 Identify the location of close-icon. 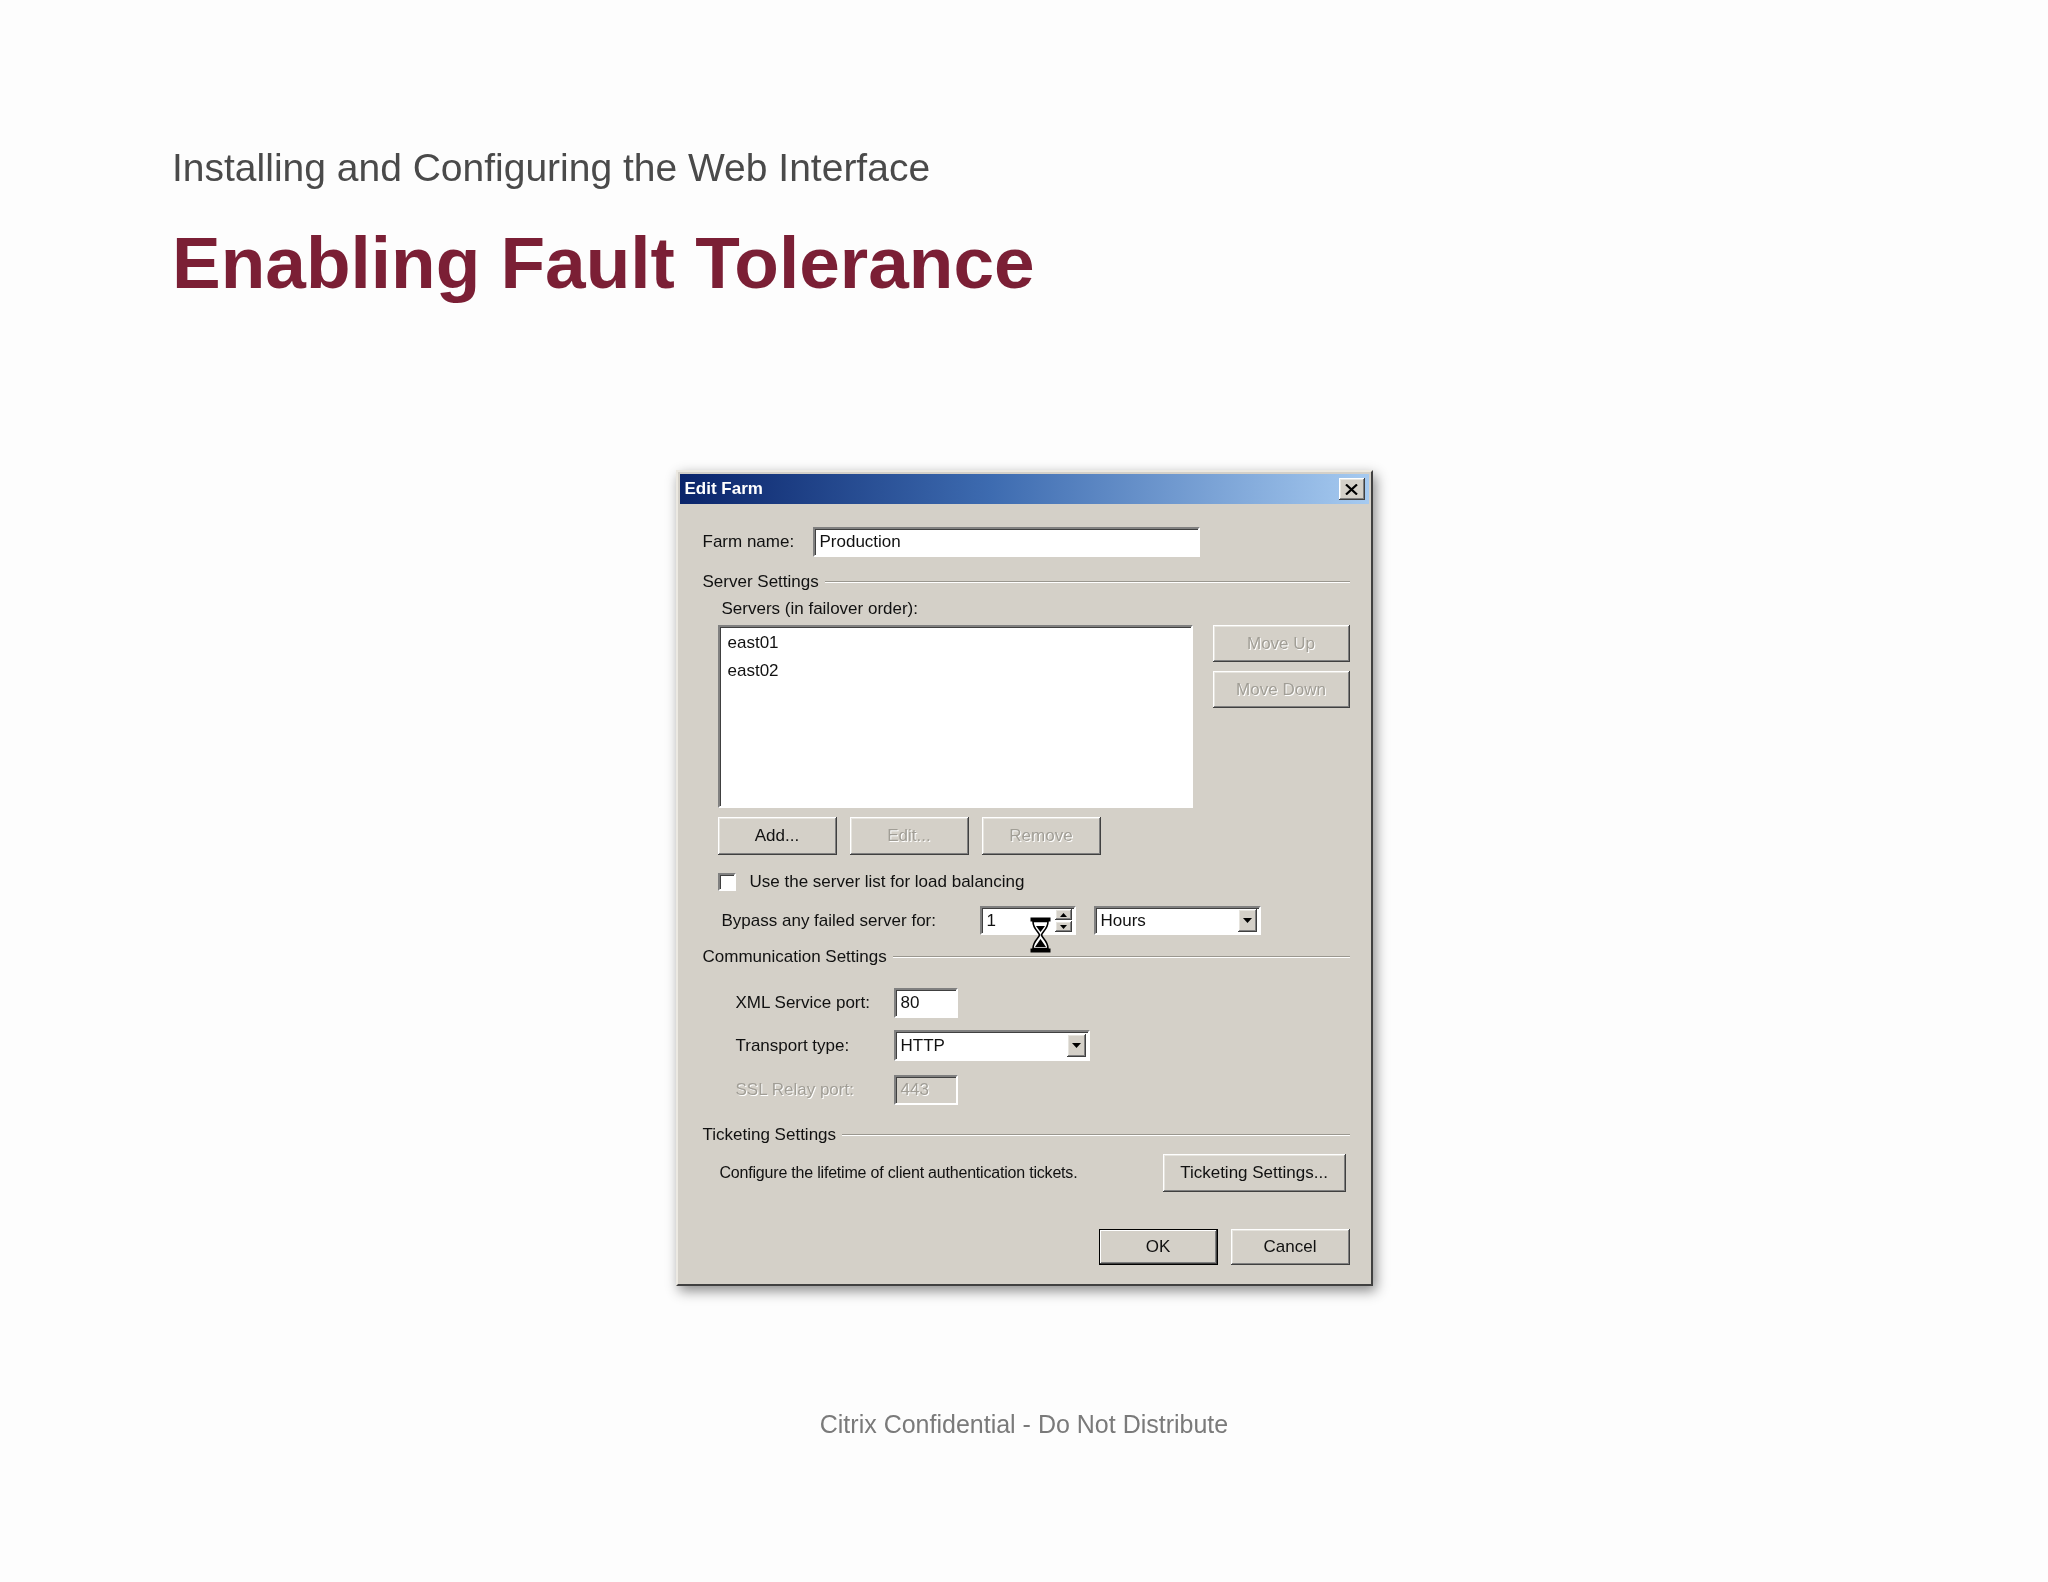
(1351, 489).